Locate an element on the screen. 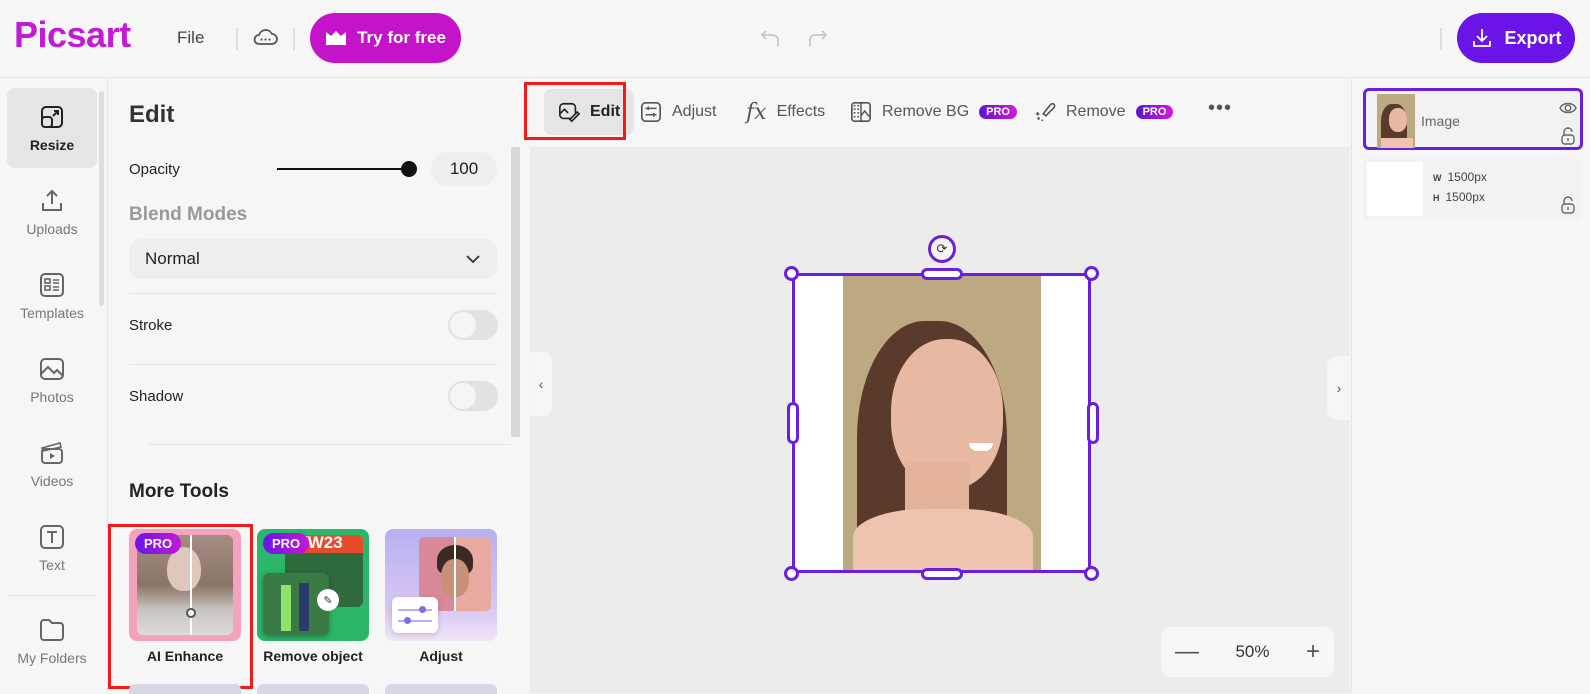 The height and width of the screenshot is (694, 1590). sidebar-item-text: Text is located at coordinates (52, 548).